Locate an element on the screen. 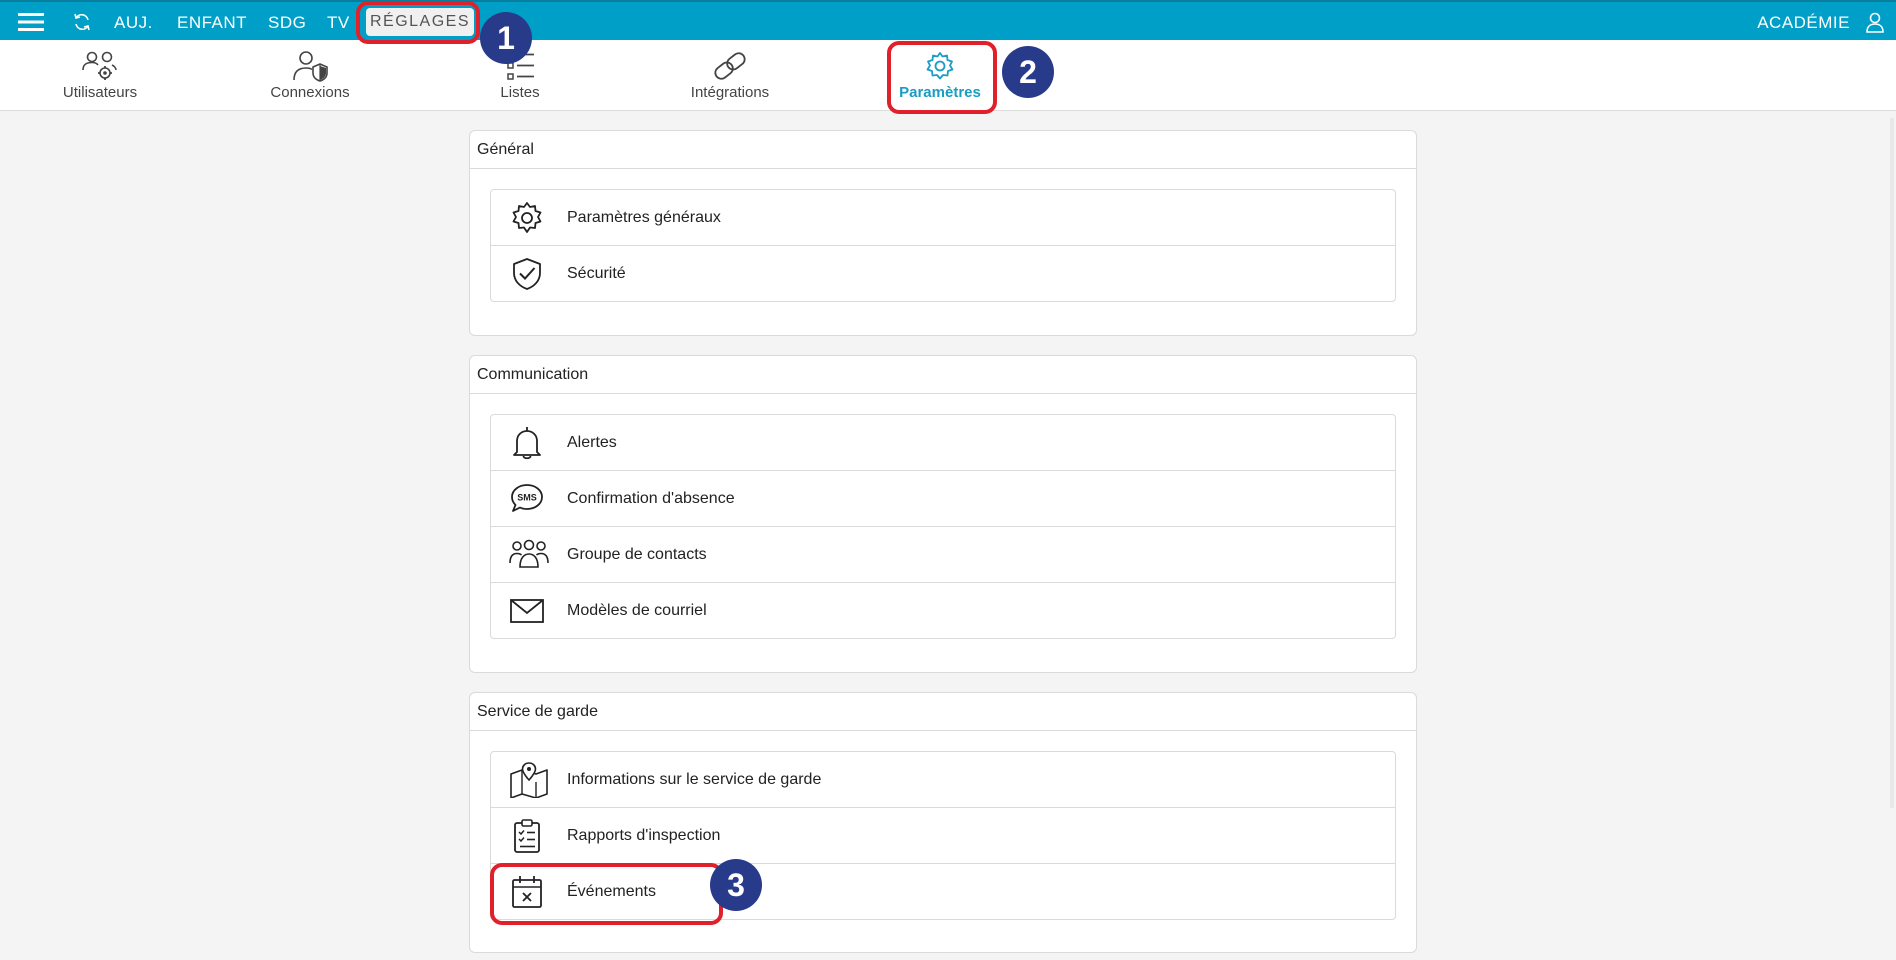 The width and height of the screenshot is (1896, 960). map-pin-icon is located at coordinates (529, 780).